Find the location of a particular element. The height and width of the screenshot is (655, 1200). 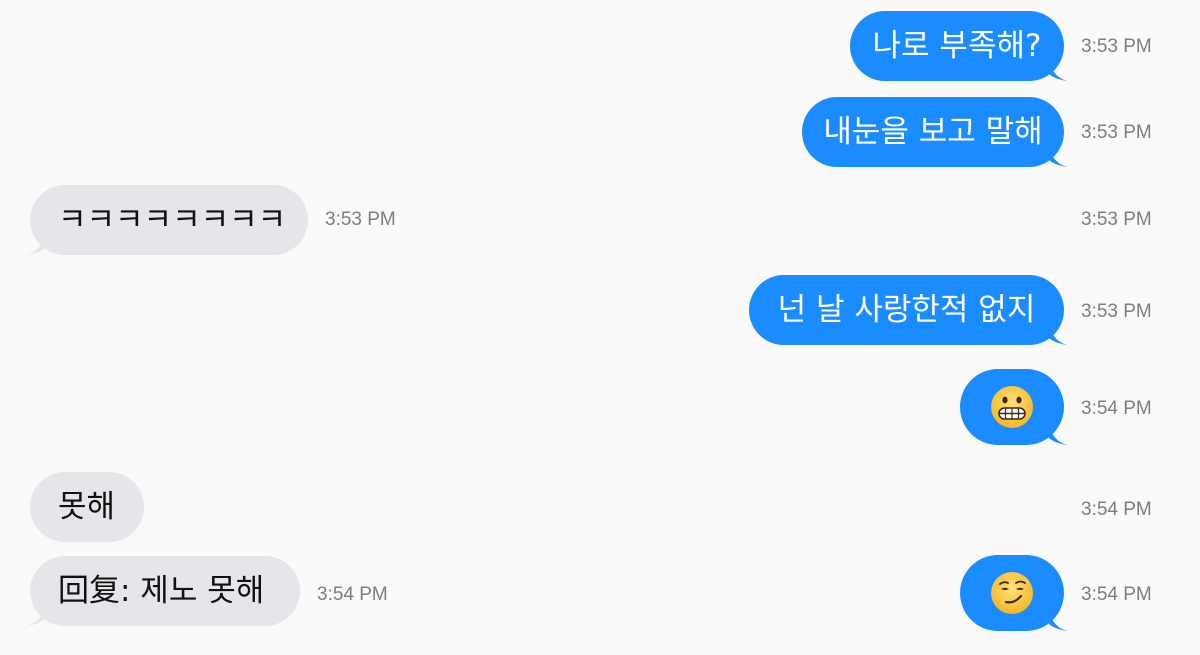

outgoing-message-bubble: 넌 날 사랑한적 없지 is located at coordinates (910, 310).